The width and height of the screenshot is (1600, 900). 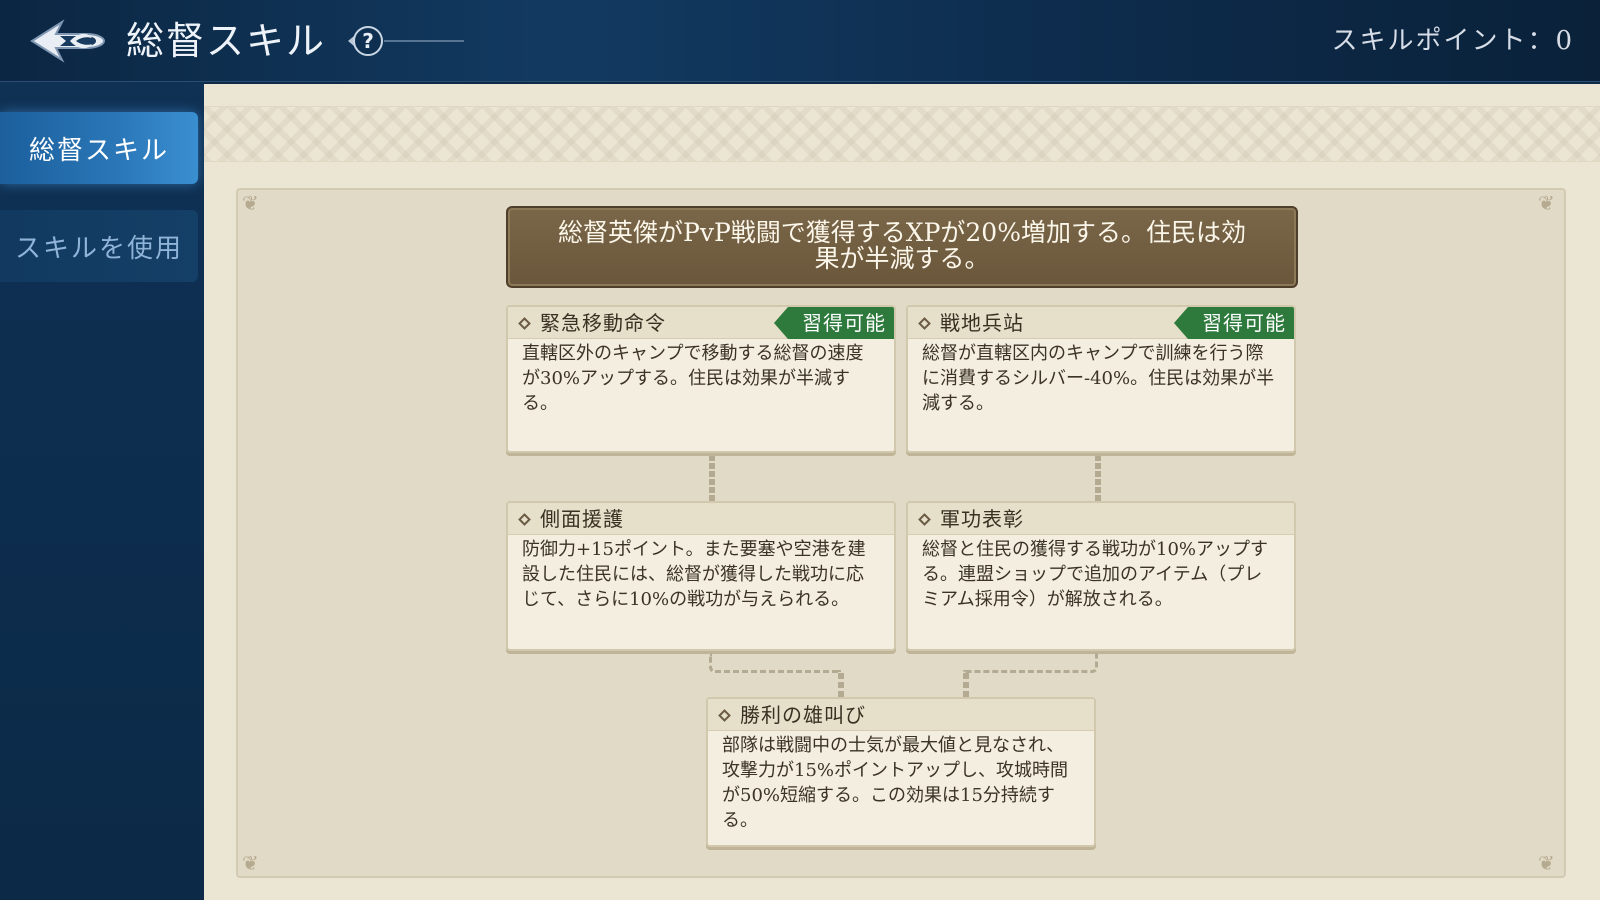 What do you see at coordinates (701, 323) in the screenshot?
I see `skill-card-header: 緊急移動命令 習得可能` at bounding box center [701, 323].